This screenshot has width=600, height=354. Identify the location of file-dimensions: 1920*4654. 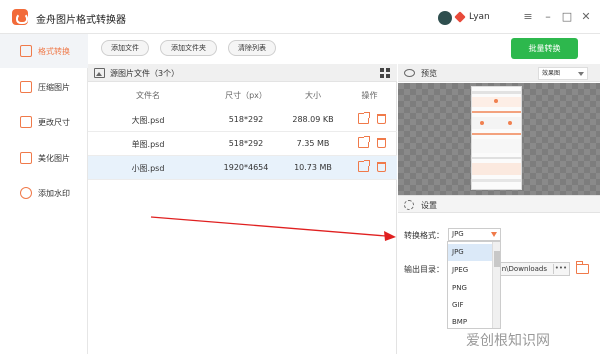
(246, 167).